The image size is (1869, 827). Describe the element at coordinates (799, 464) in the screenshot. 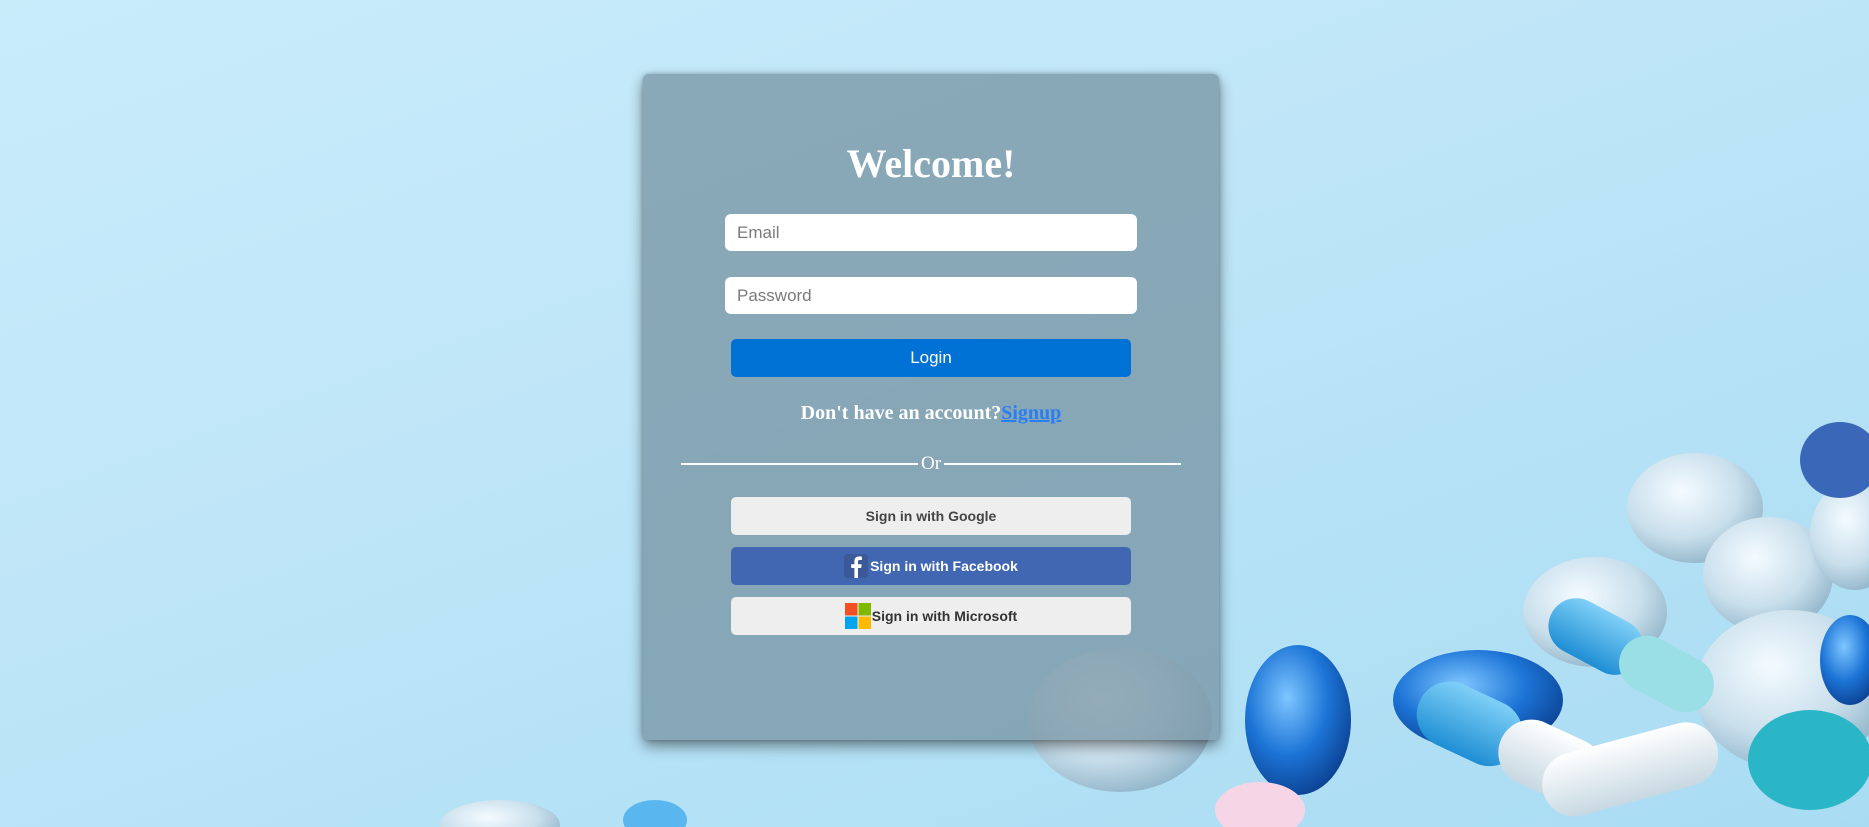

I see `divider-rule-left` at that location.